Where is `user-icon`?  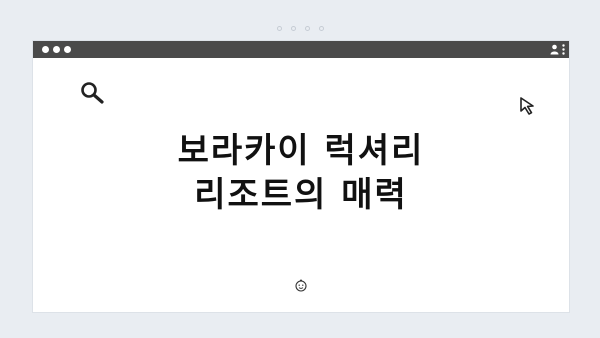
user-icon is located at coordinates (554, 49).